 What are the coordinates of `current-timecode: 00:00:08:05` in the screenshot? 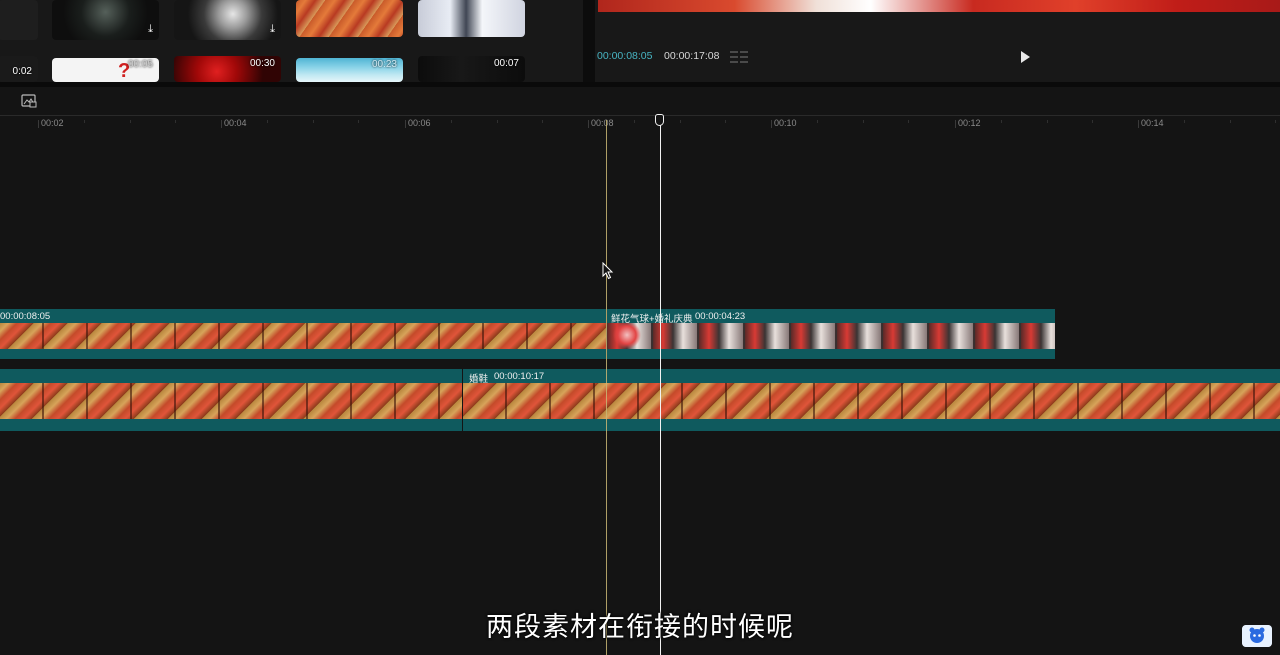 It's located at (625, 56).